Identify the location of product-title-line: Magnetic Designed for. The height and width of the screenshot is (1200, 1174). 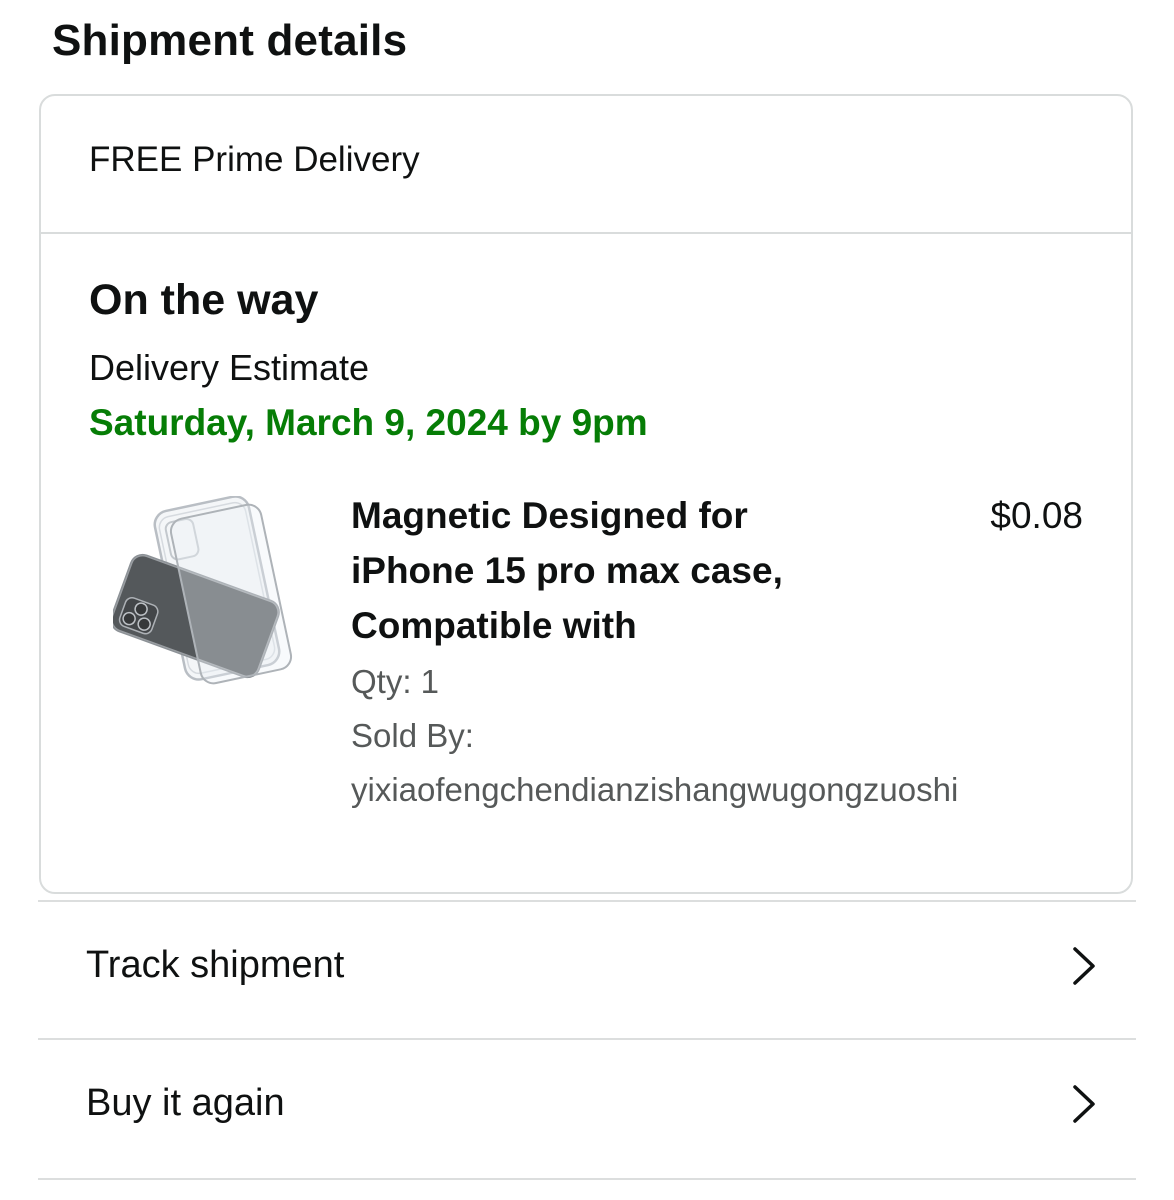
(549, 515).